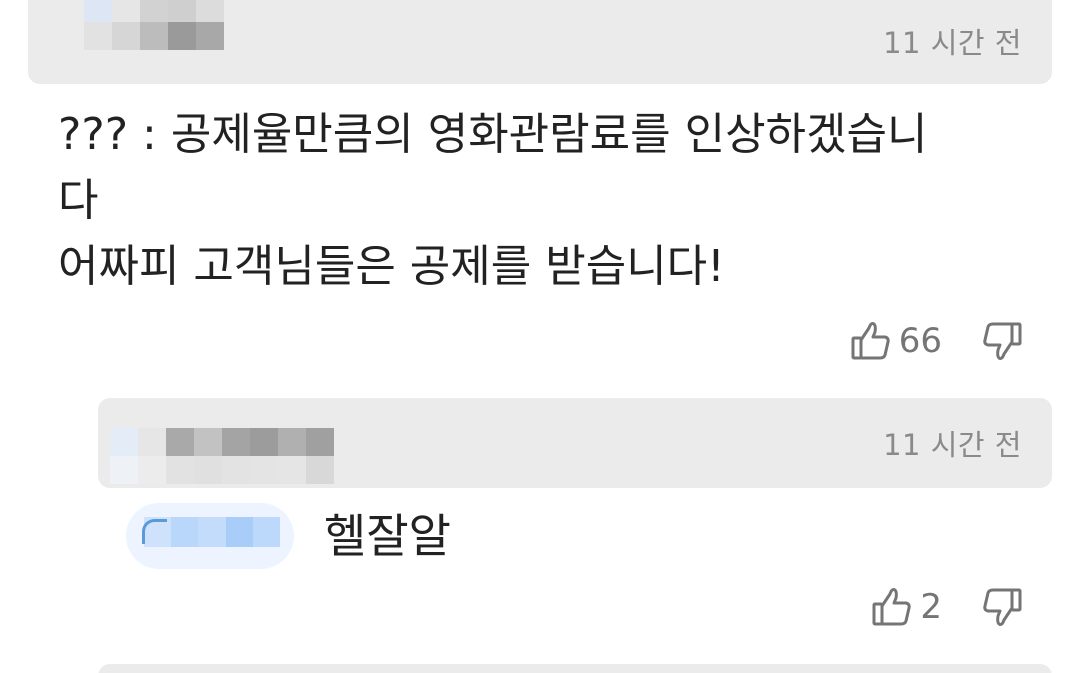  Describe the element at coordinates (920, 341) in the screenshot. I see `like-count: 66` at that location.